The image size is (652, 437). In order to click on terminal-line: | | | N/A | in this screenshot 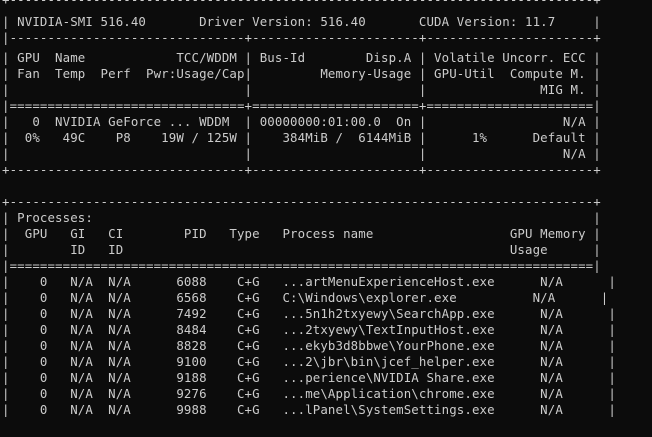, I will do `click(301, 153)`.